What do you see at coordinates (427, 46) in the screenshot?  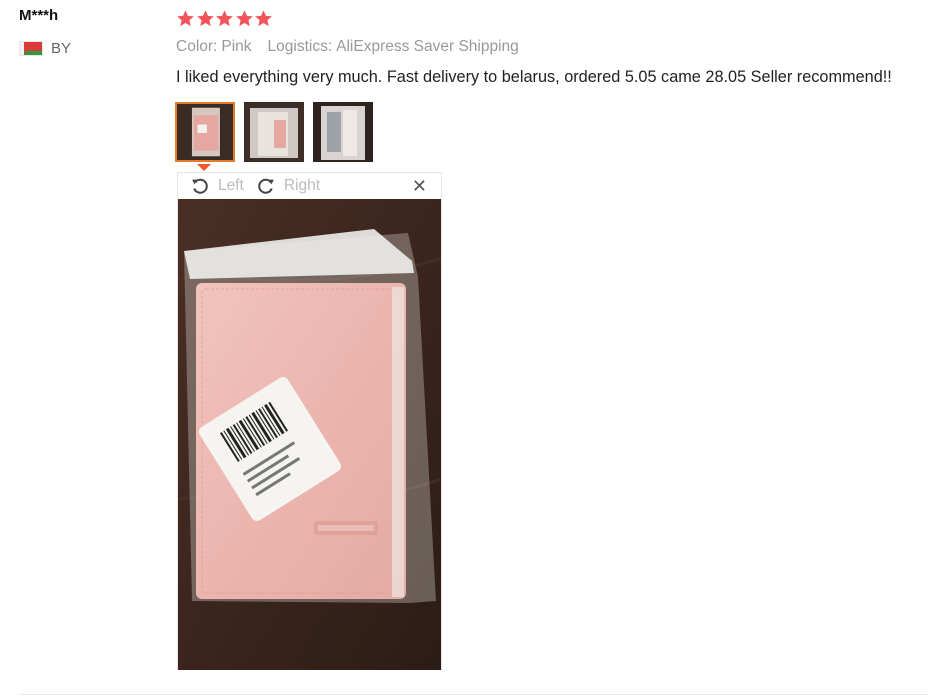 I see `logistics-value: AliExpress Saver Shipping` at bounding box center [427, 46].